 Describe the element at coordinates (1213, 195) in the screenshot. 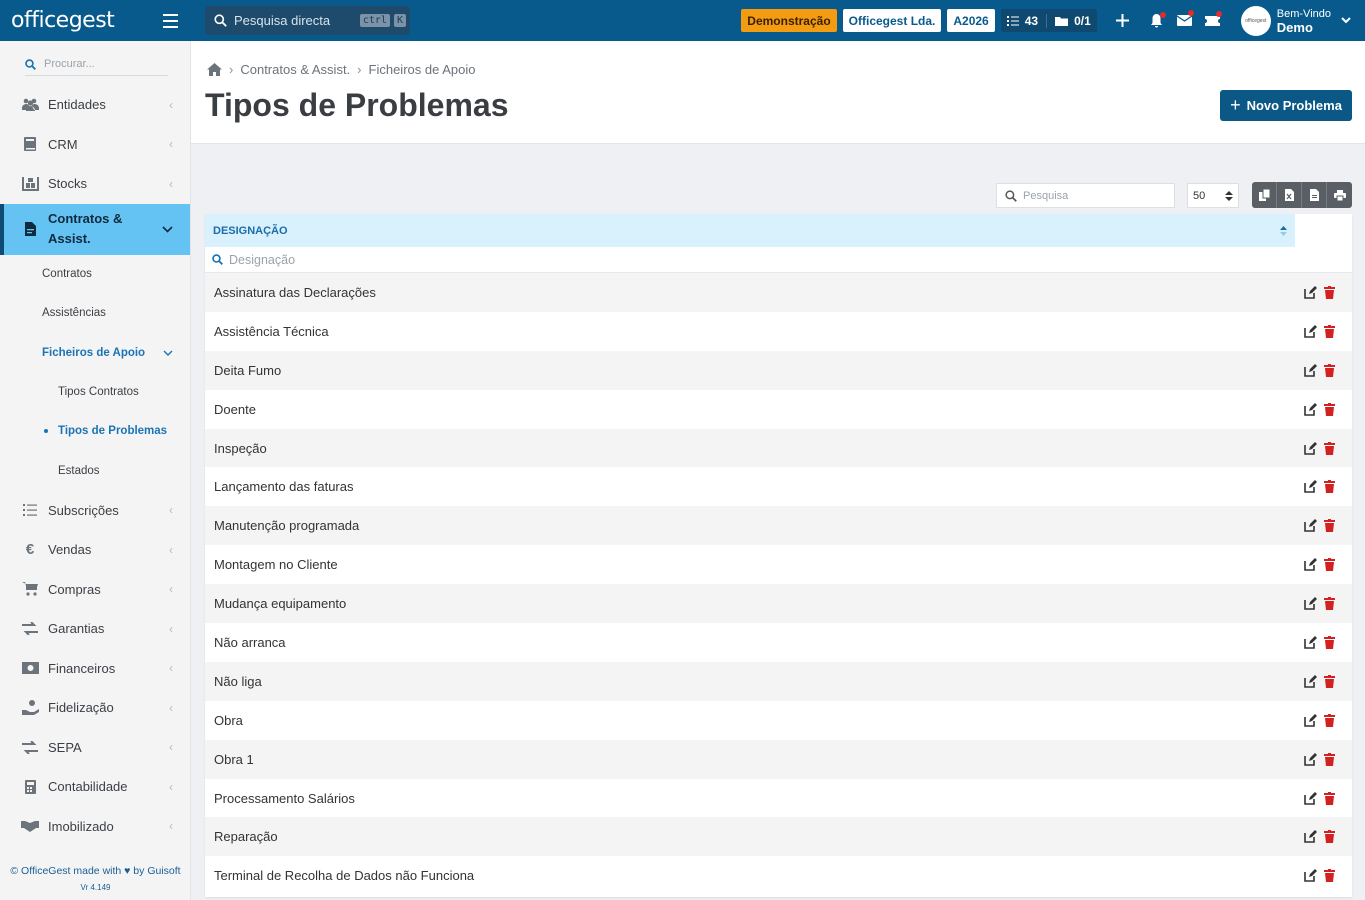

I see `page-size-select: 50` at that location.